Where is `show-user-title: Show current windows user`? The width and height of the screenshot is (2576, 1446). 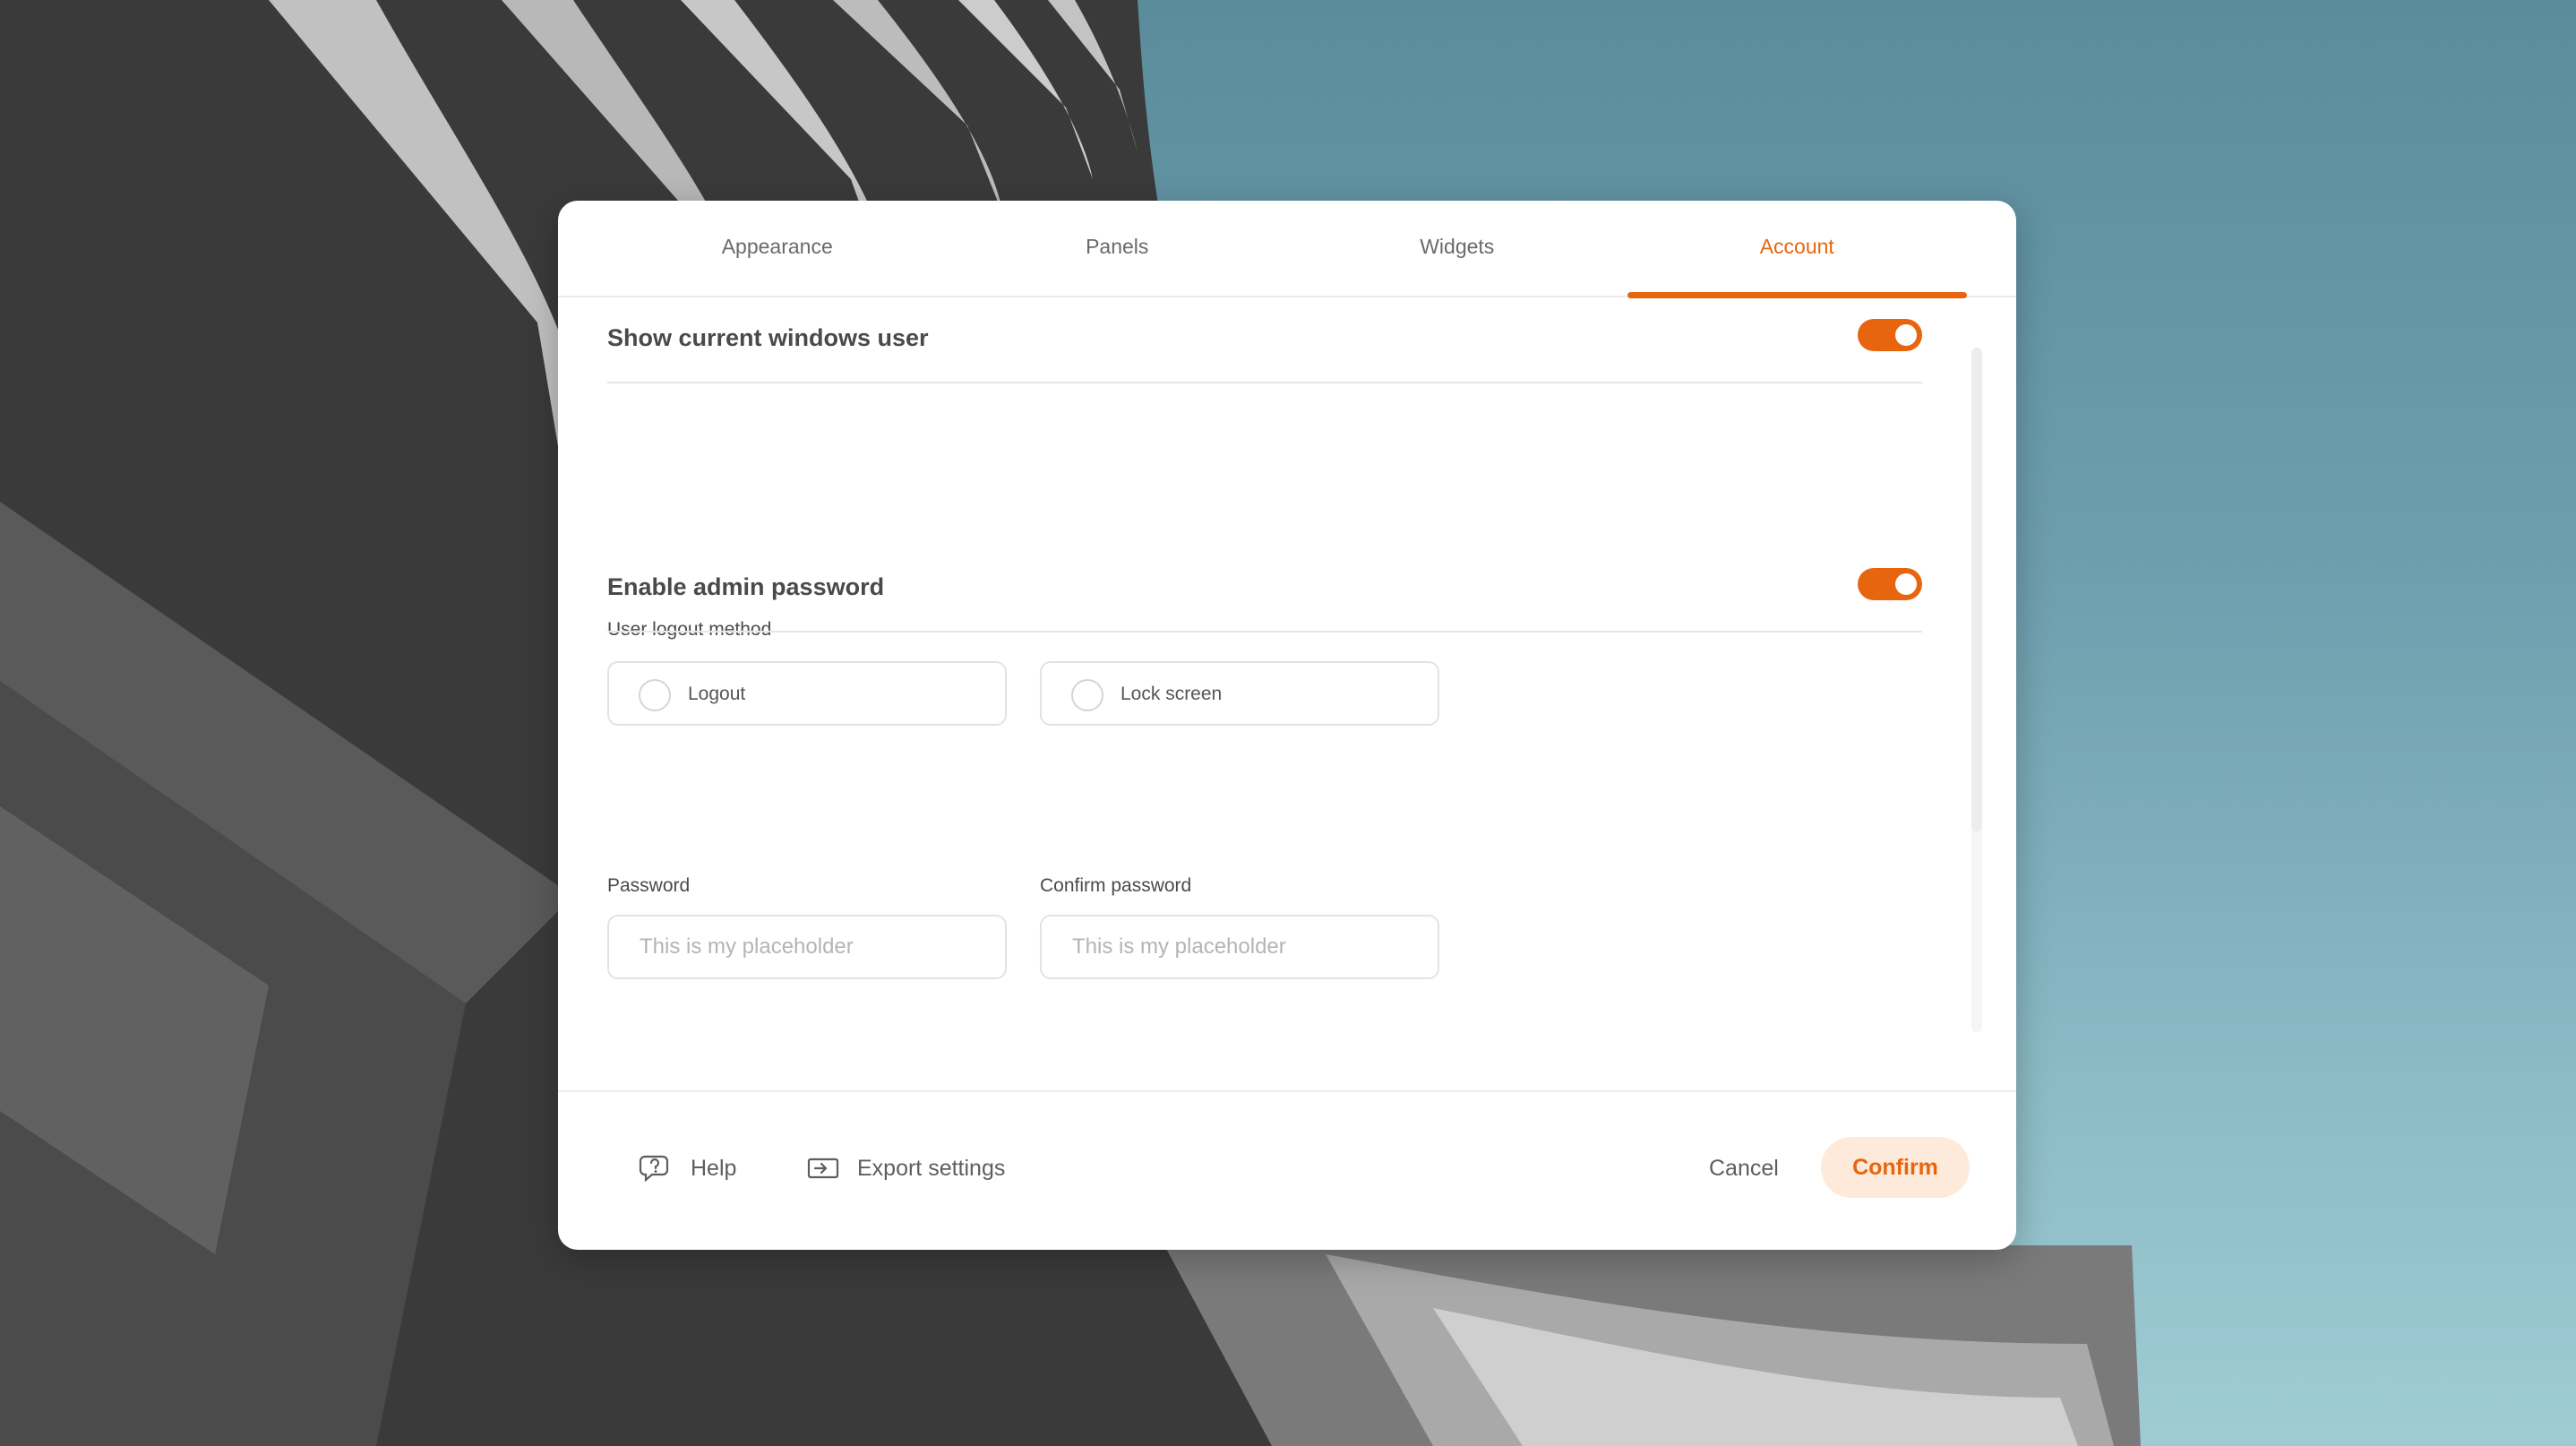 show-user-title: Show current windows user is located at coordinates (768, 337).